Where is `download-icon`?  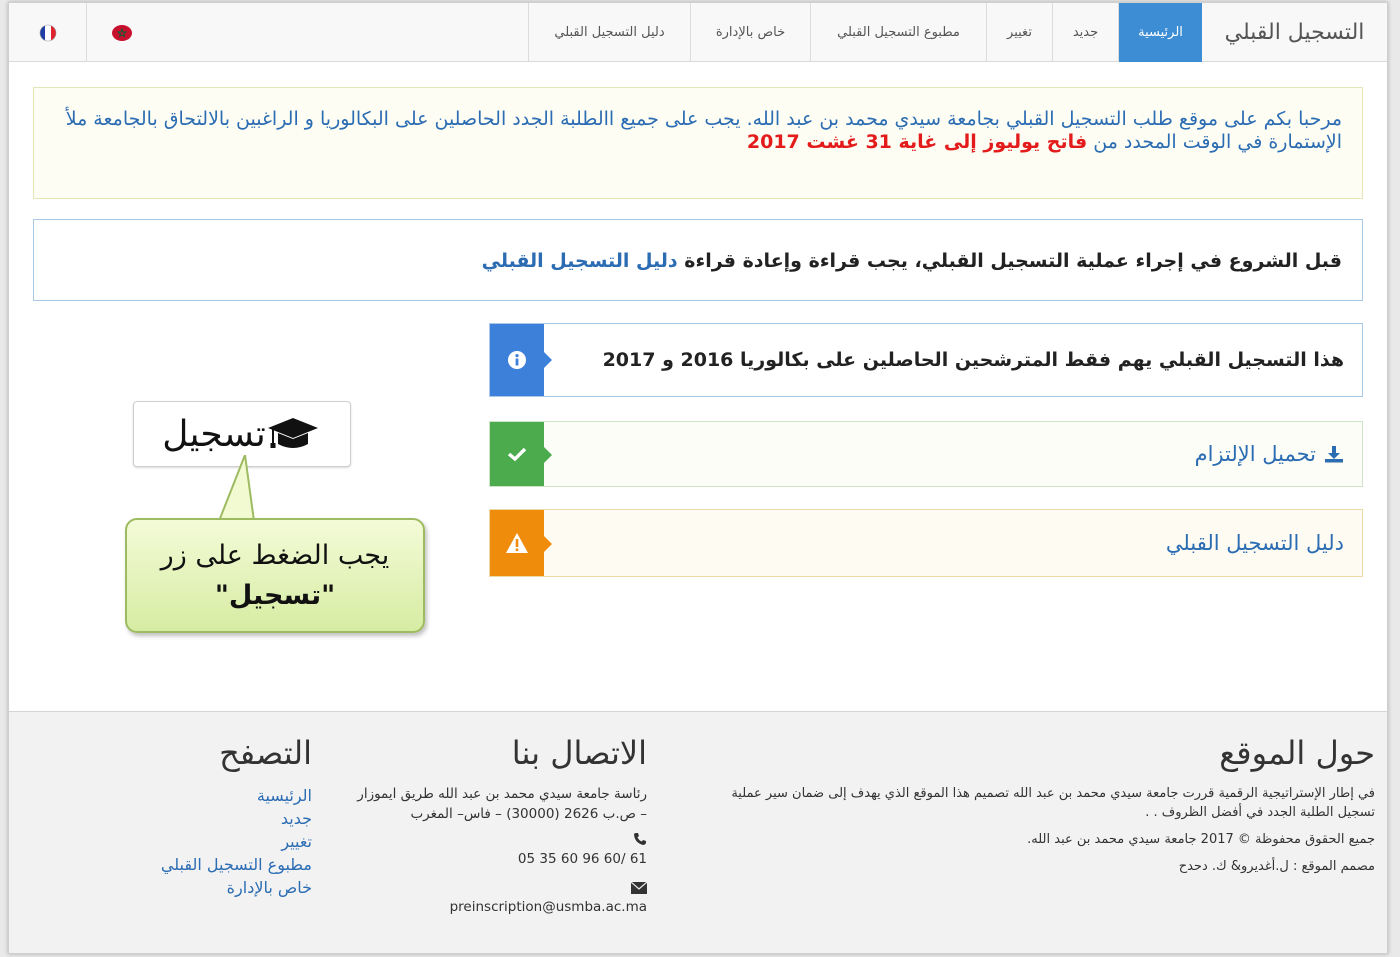
download-icon is located at coordinates (1334, 454).